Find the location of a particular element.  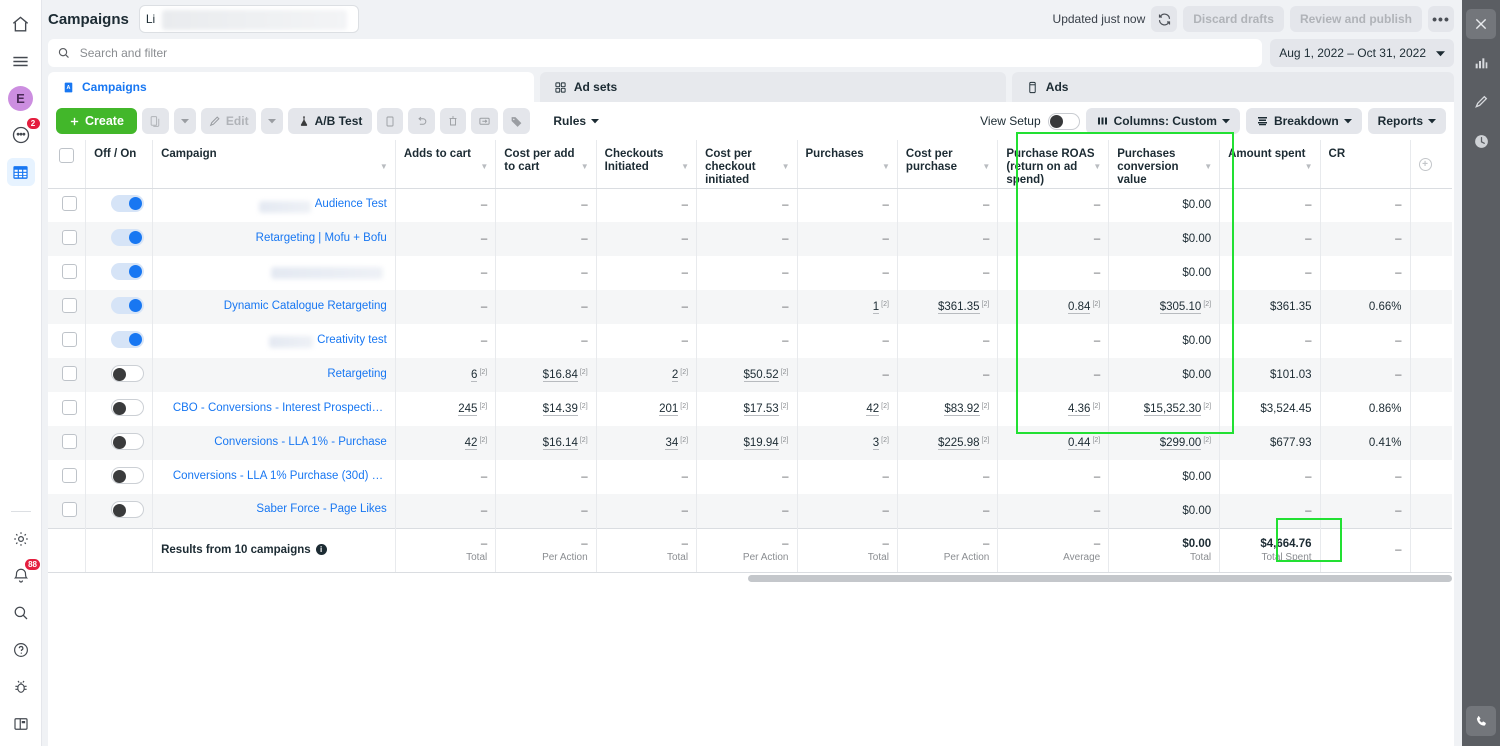

header-cost-per-checkout-initiated: Cost per checkout initiated ▼ is located at coordinates (747, 164).